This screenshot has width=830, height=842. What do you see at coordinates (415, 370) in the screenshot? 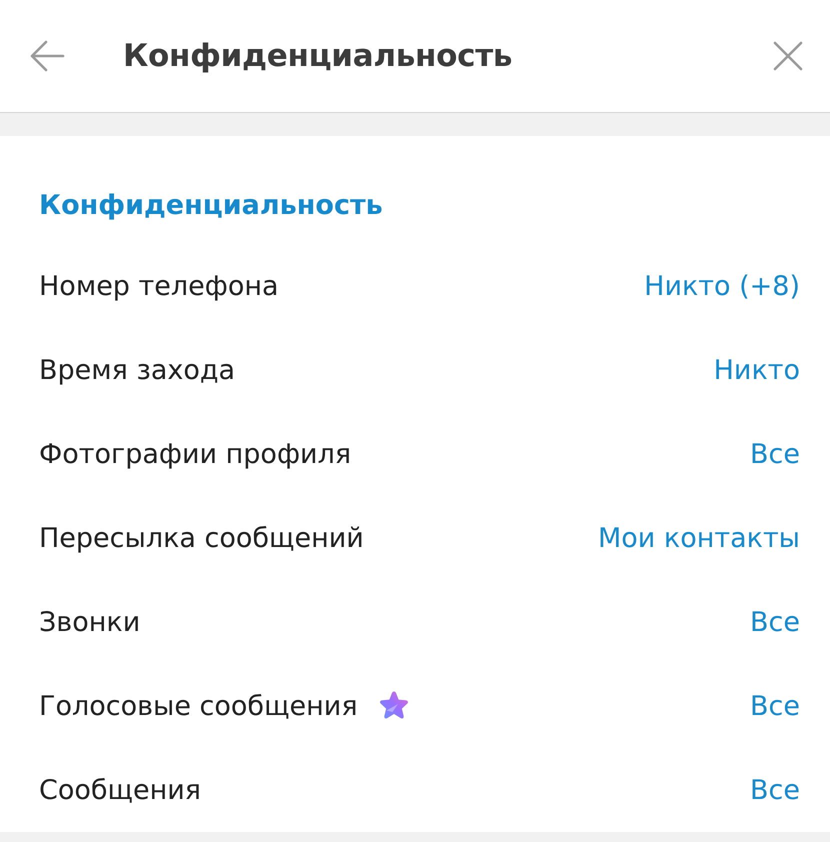
I see `settings-row: Время захода Никто` at bounding box center [415, 370].